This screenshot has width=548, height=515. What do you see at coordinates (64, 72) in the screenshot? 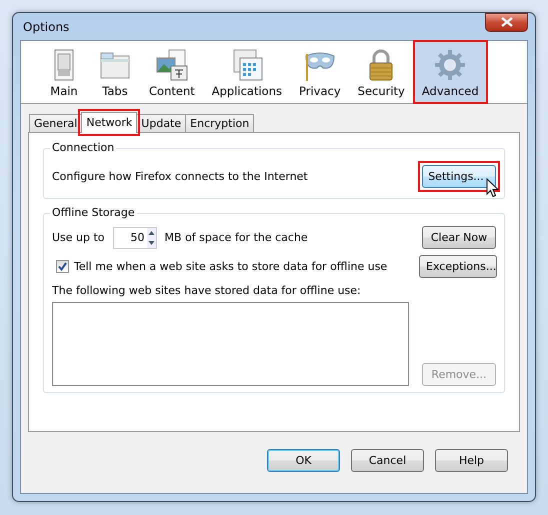
I see `pane-button: Main` at bounding box center [64, 72].